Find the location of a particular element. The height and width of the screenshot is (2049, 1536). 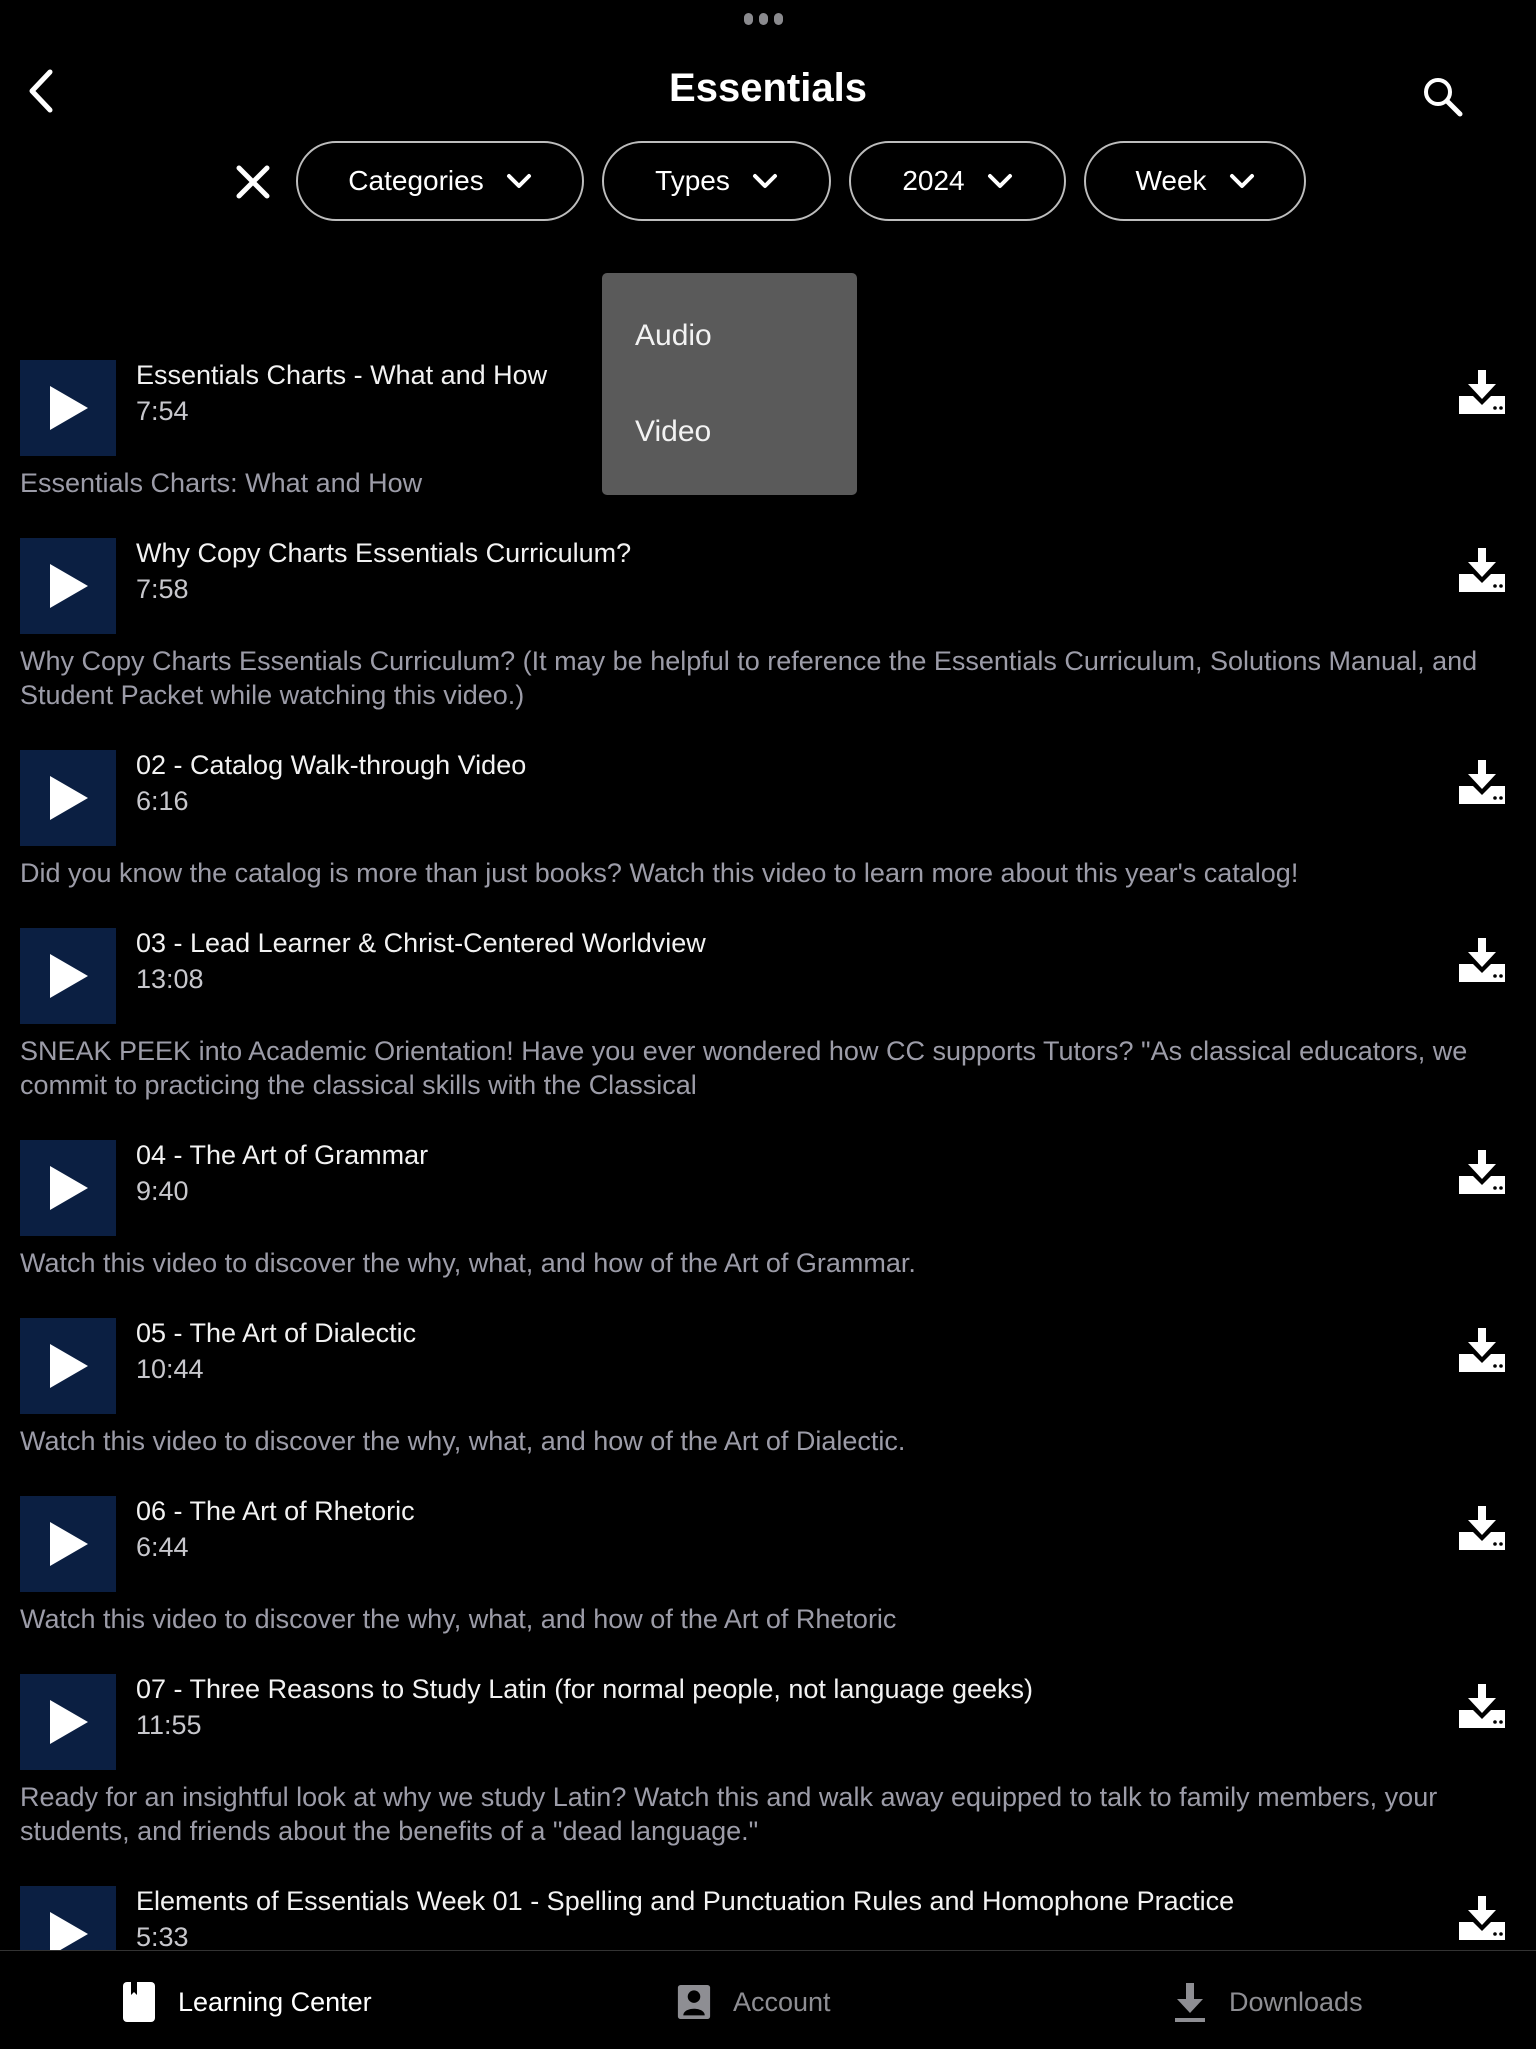

dropdown-option-audio: Audio is located at coordinates (673, 336).